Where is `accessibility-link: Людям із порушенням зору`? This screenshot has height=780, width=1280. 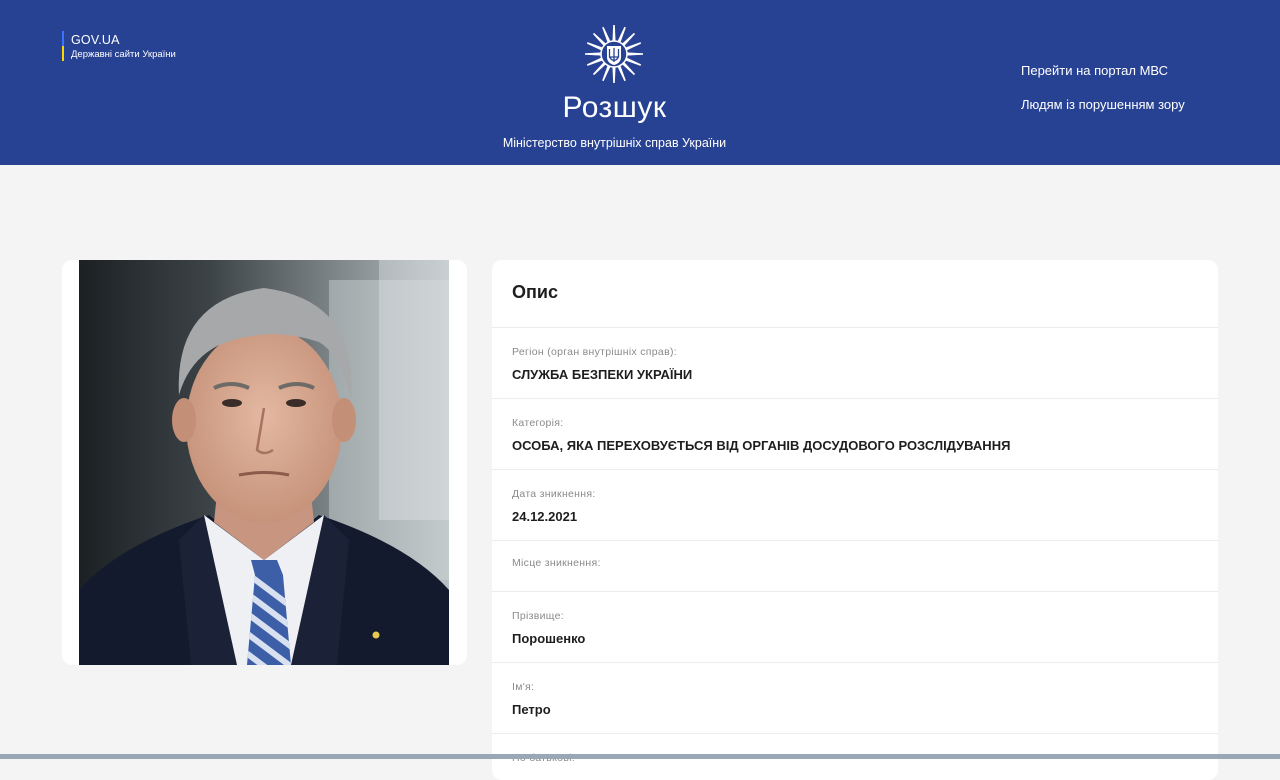 accessibility-link: Людям із порушенням зору is located at coordinates (1103, 105).